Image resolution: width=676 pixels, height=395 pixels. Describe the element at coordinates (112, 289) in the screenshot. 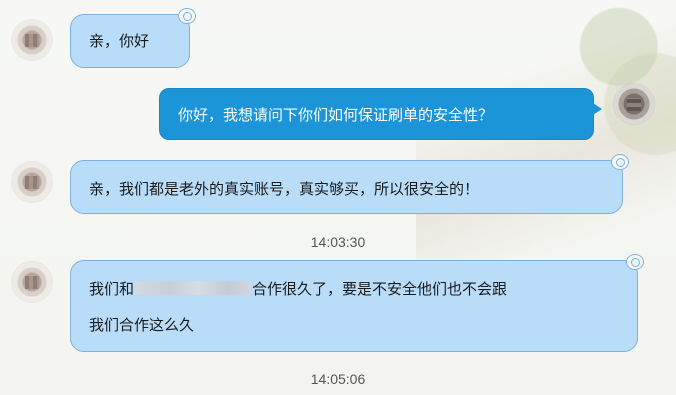

I see `message-text: 我们和` at that location.